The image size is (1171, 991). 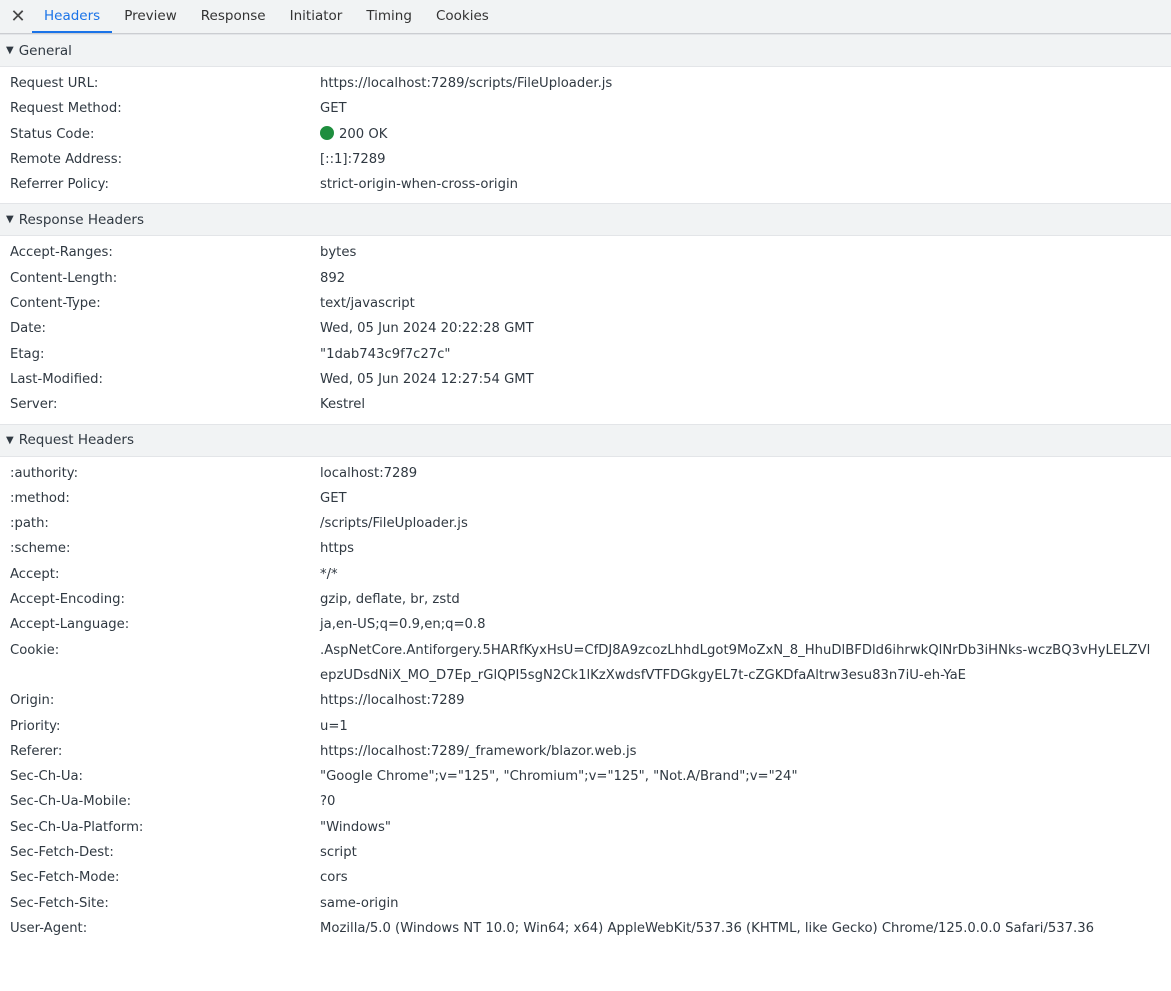 I want to click on header-value: cors, so click(x=334, y=878).